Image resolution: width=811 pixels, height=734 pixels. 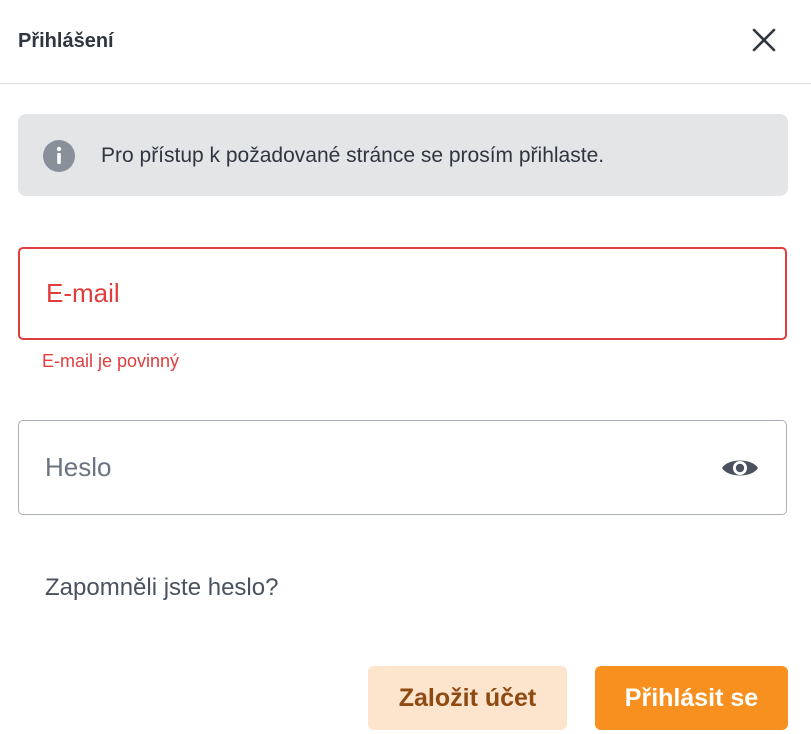 I want to click on login-button: Přihlásit se, so click(x=691, y=698).